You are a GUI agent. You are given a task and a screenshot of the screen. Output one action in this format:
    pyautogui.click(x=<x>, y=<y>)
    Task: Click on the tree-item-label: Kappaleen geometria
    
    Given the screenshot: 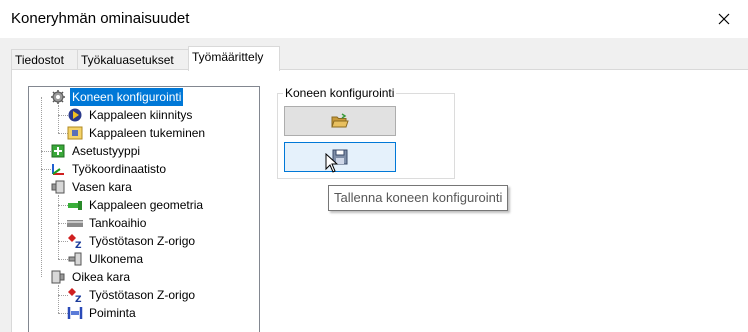 What is the action you would take?
    pyautogui.click(x=146, y=205)
    